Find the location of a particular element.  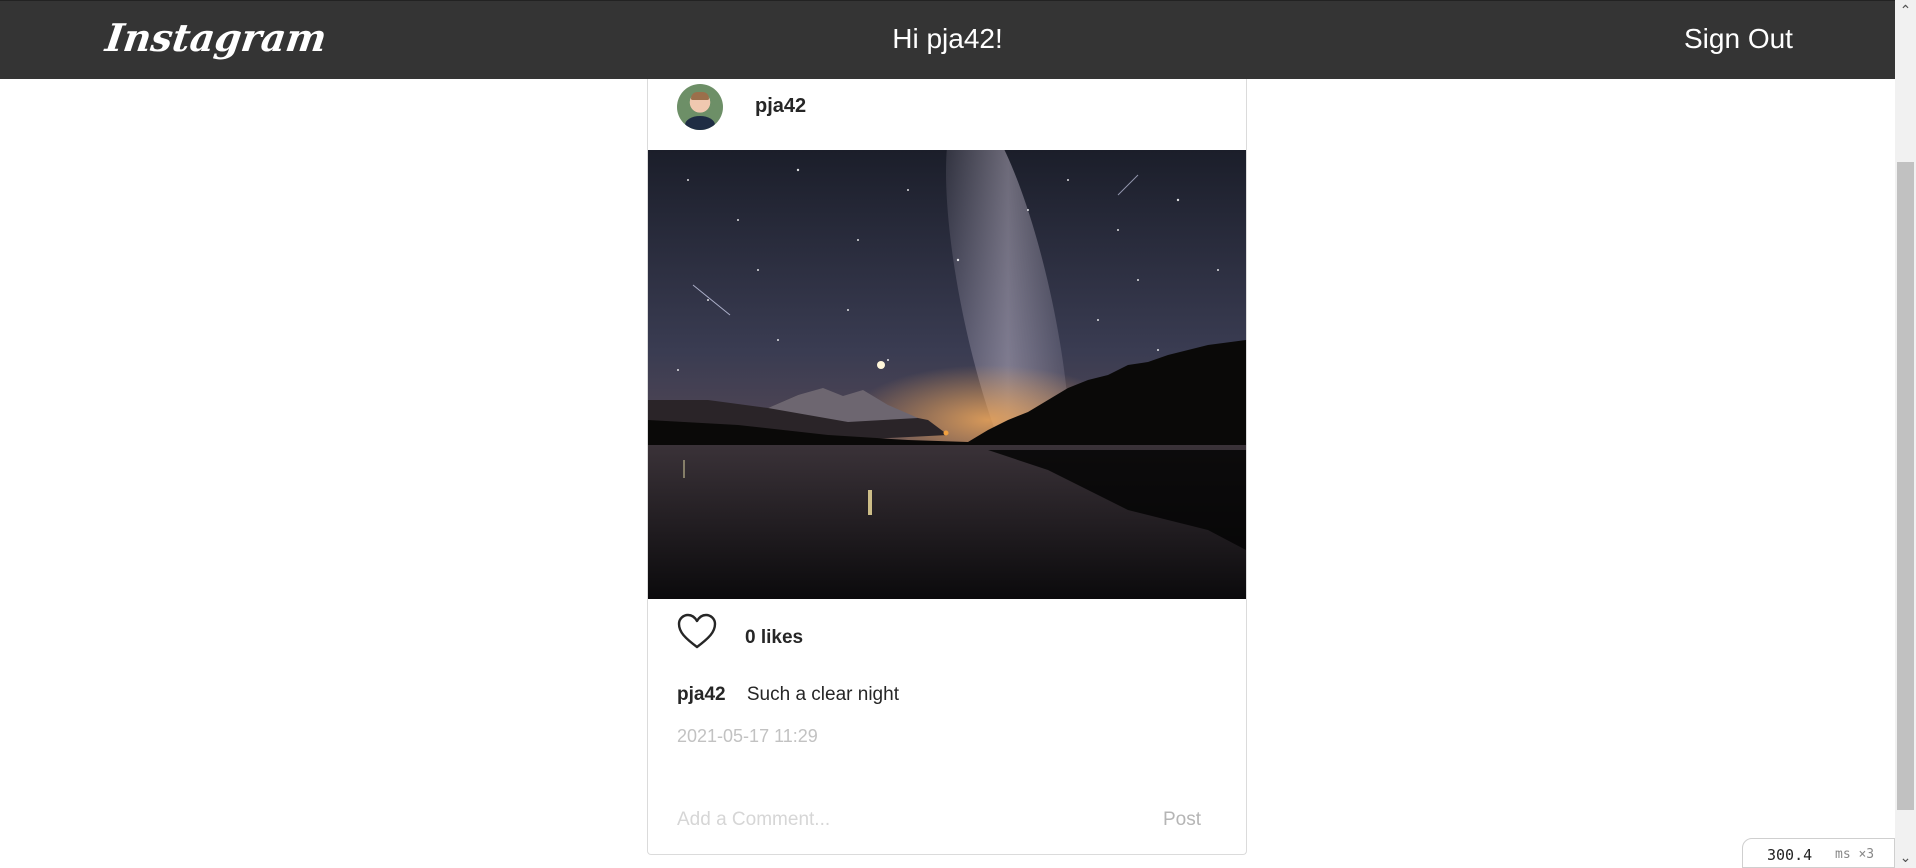

page-scrollbar: ⌃ ⌄ is located at coordinates (1905, 434).